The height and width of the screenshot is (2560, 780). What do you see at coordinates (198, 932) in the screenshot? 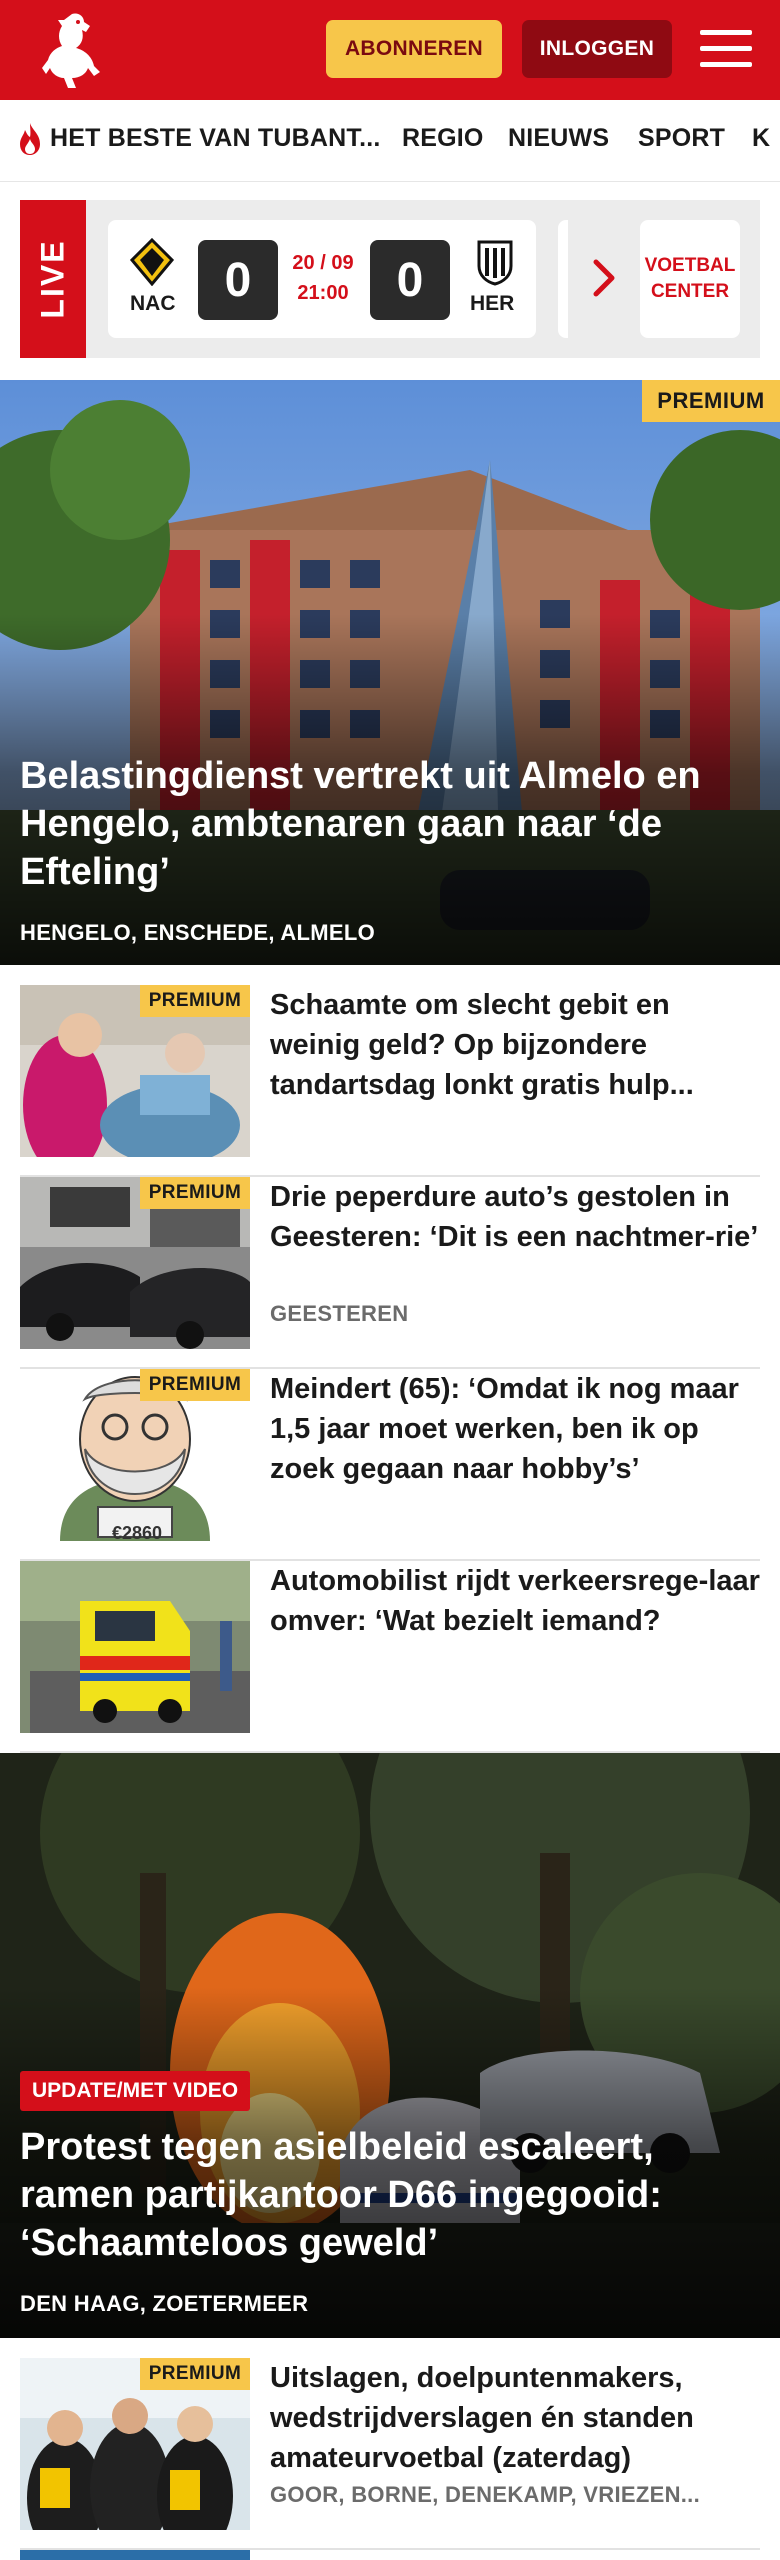
I see `hero-location: HENGELO, ENSCHEDE, ALMELO` at bounding box center [198, 932].